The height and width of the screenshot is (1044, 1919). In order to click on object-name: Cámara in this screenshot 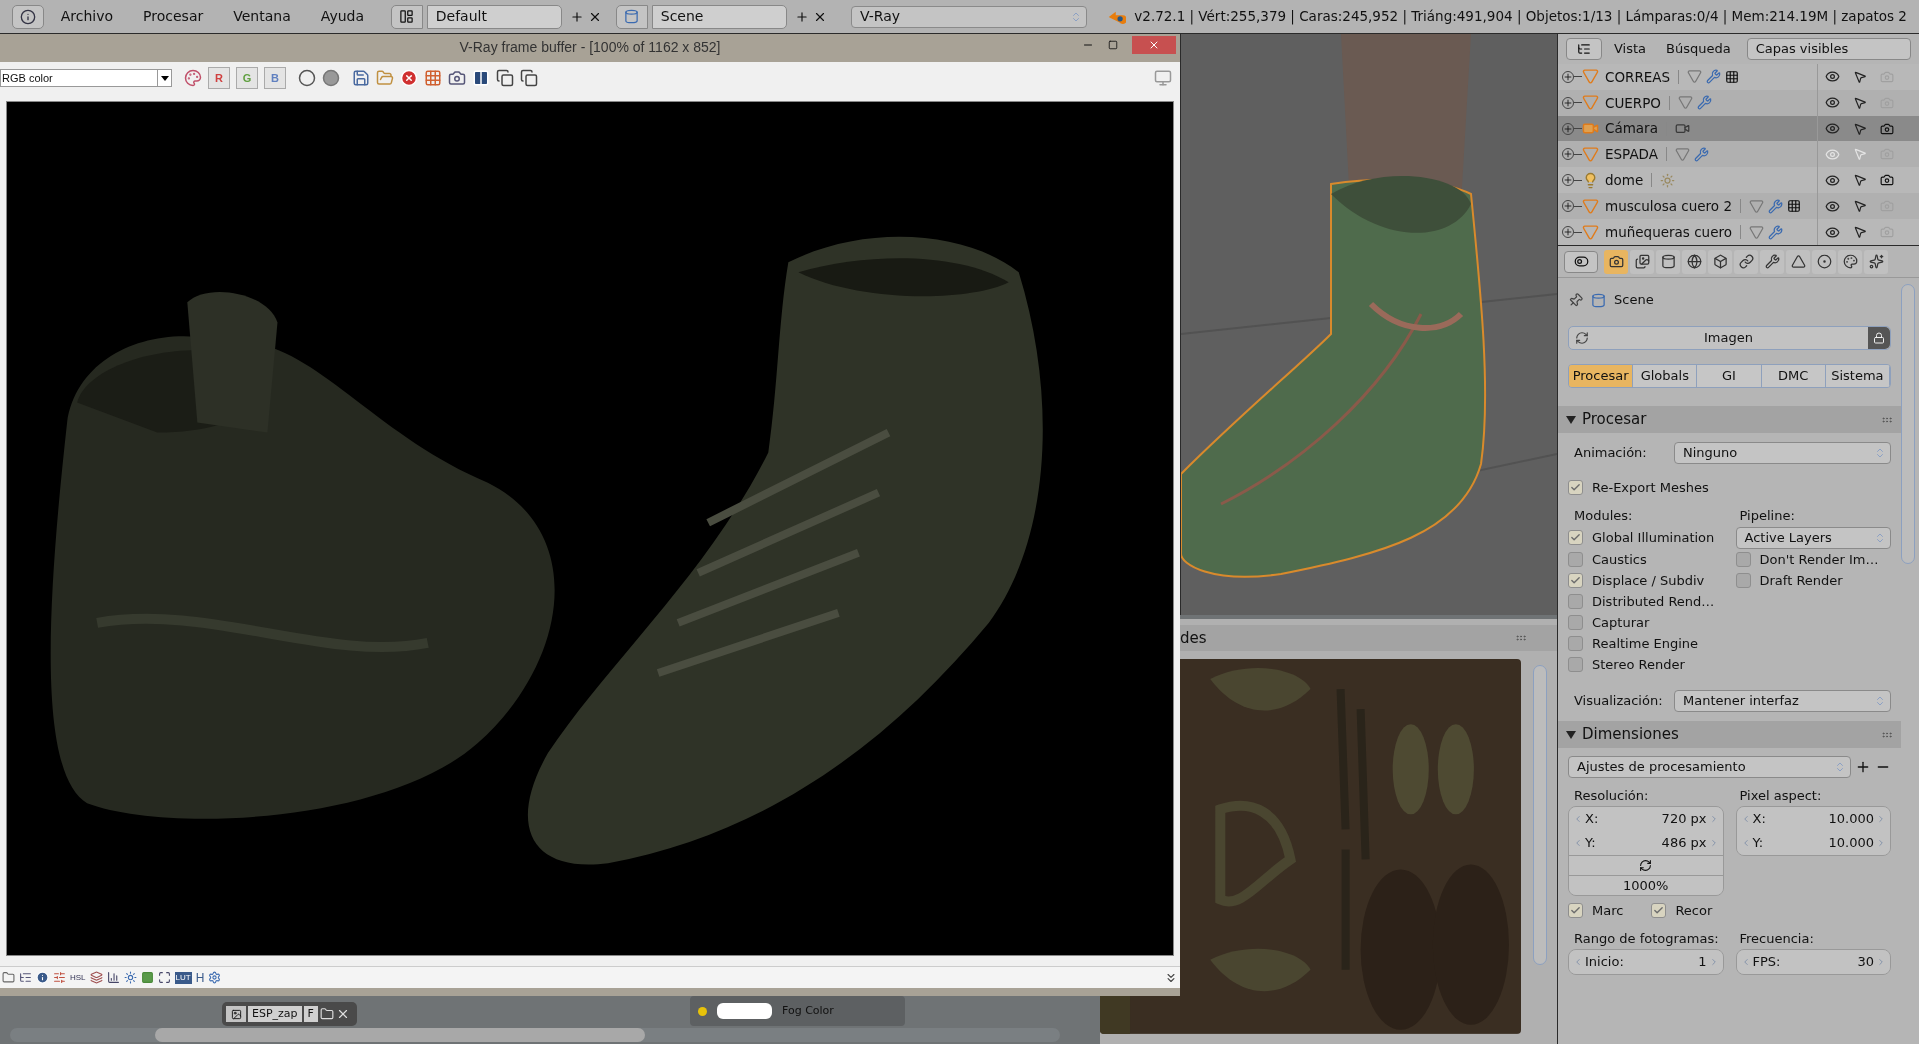, I will do `click(1631, 128)`.